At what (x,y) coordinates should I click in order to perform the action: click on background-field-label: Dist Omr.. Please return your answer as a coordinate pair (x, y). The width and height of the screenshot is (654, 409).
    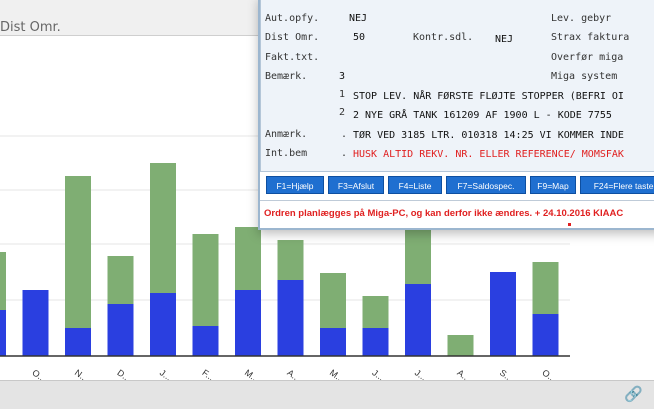
    Looking at the image, I should click on (30, 27).